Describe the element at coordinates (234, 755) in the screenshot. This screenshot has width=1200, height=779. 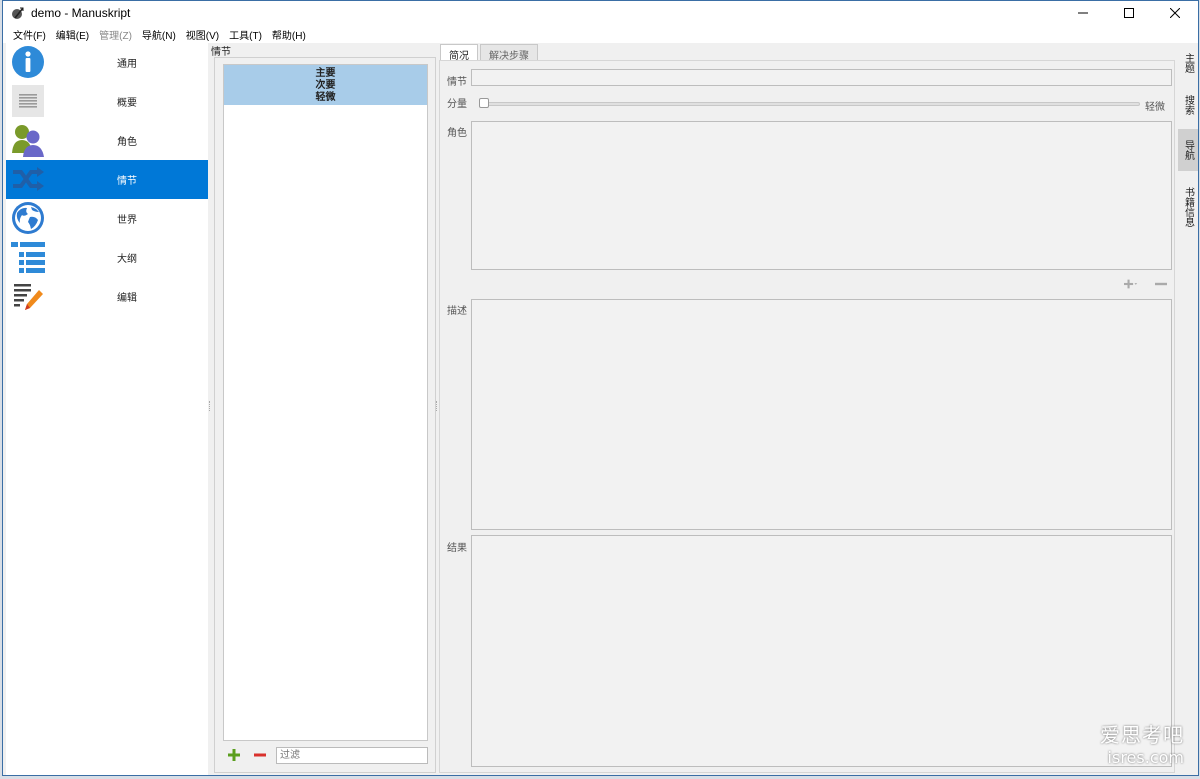
I see `add-plot-button` at that location.